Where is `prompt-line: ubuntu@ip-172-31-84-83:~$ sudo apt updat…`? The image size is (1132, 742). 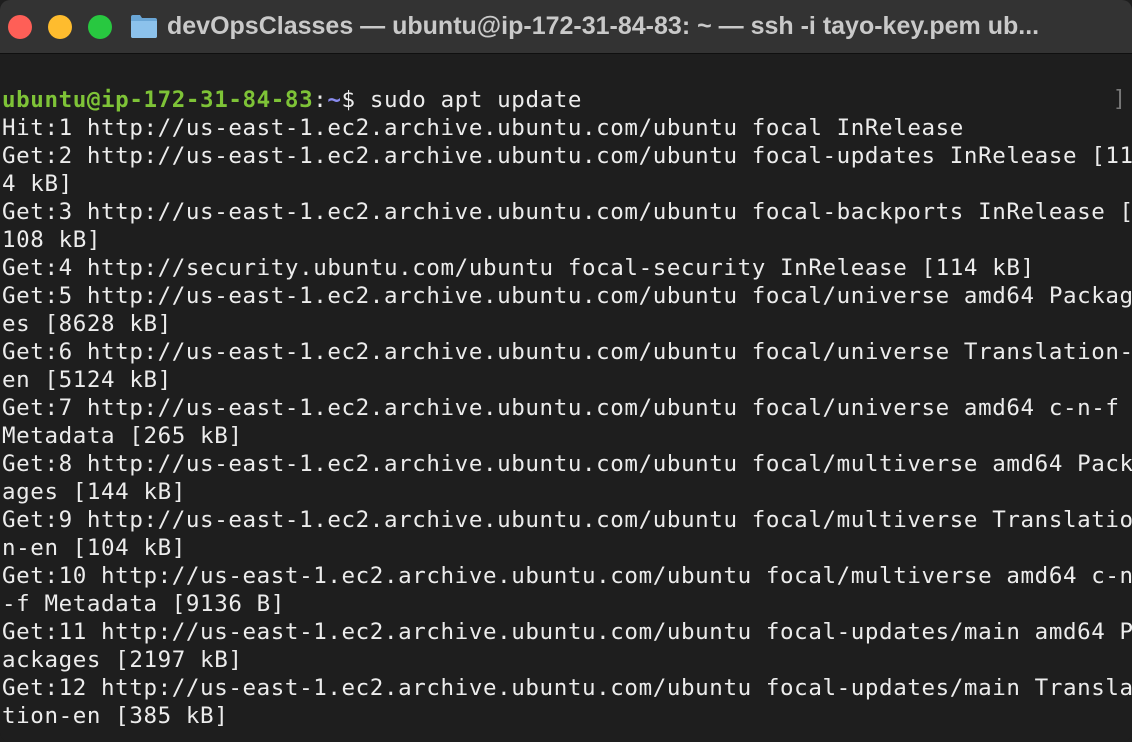 prompt-line: ubuntu@ip-172-31-84-83:~$ sudo apt updat… is located at coordinates (563, 100).